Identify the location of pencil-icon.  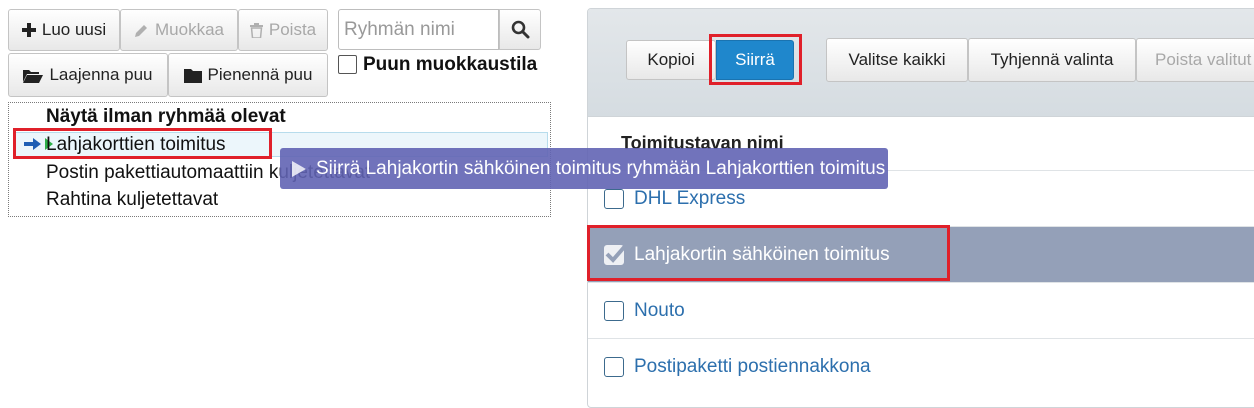
(141, 30).